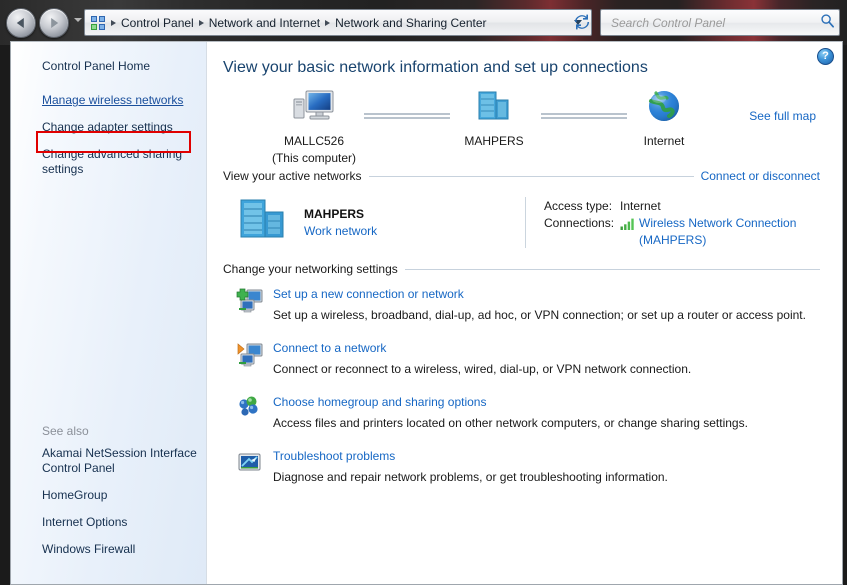 The height and width of the screenshot is (585, 847). I want to click on sidebar-item-internet-options: Internet Options, so click(108, 522).